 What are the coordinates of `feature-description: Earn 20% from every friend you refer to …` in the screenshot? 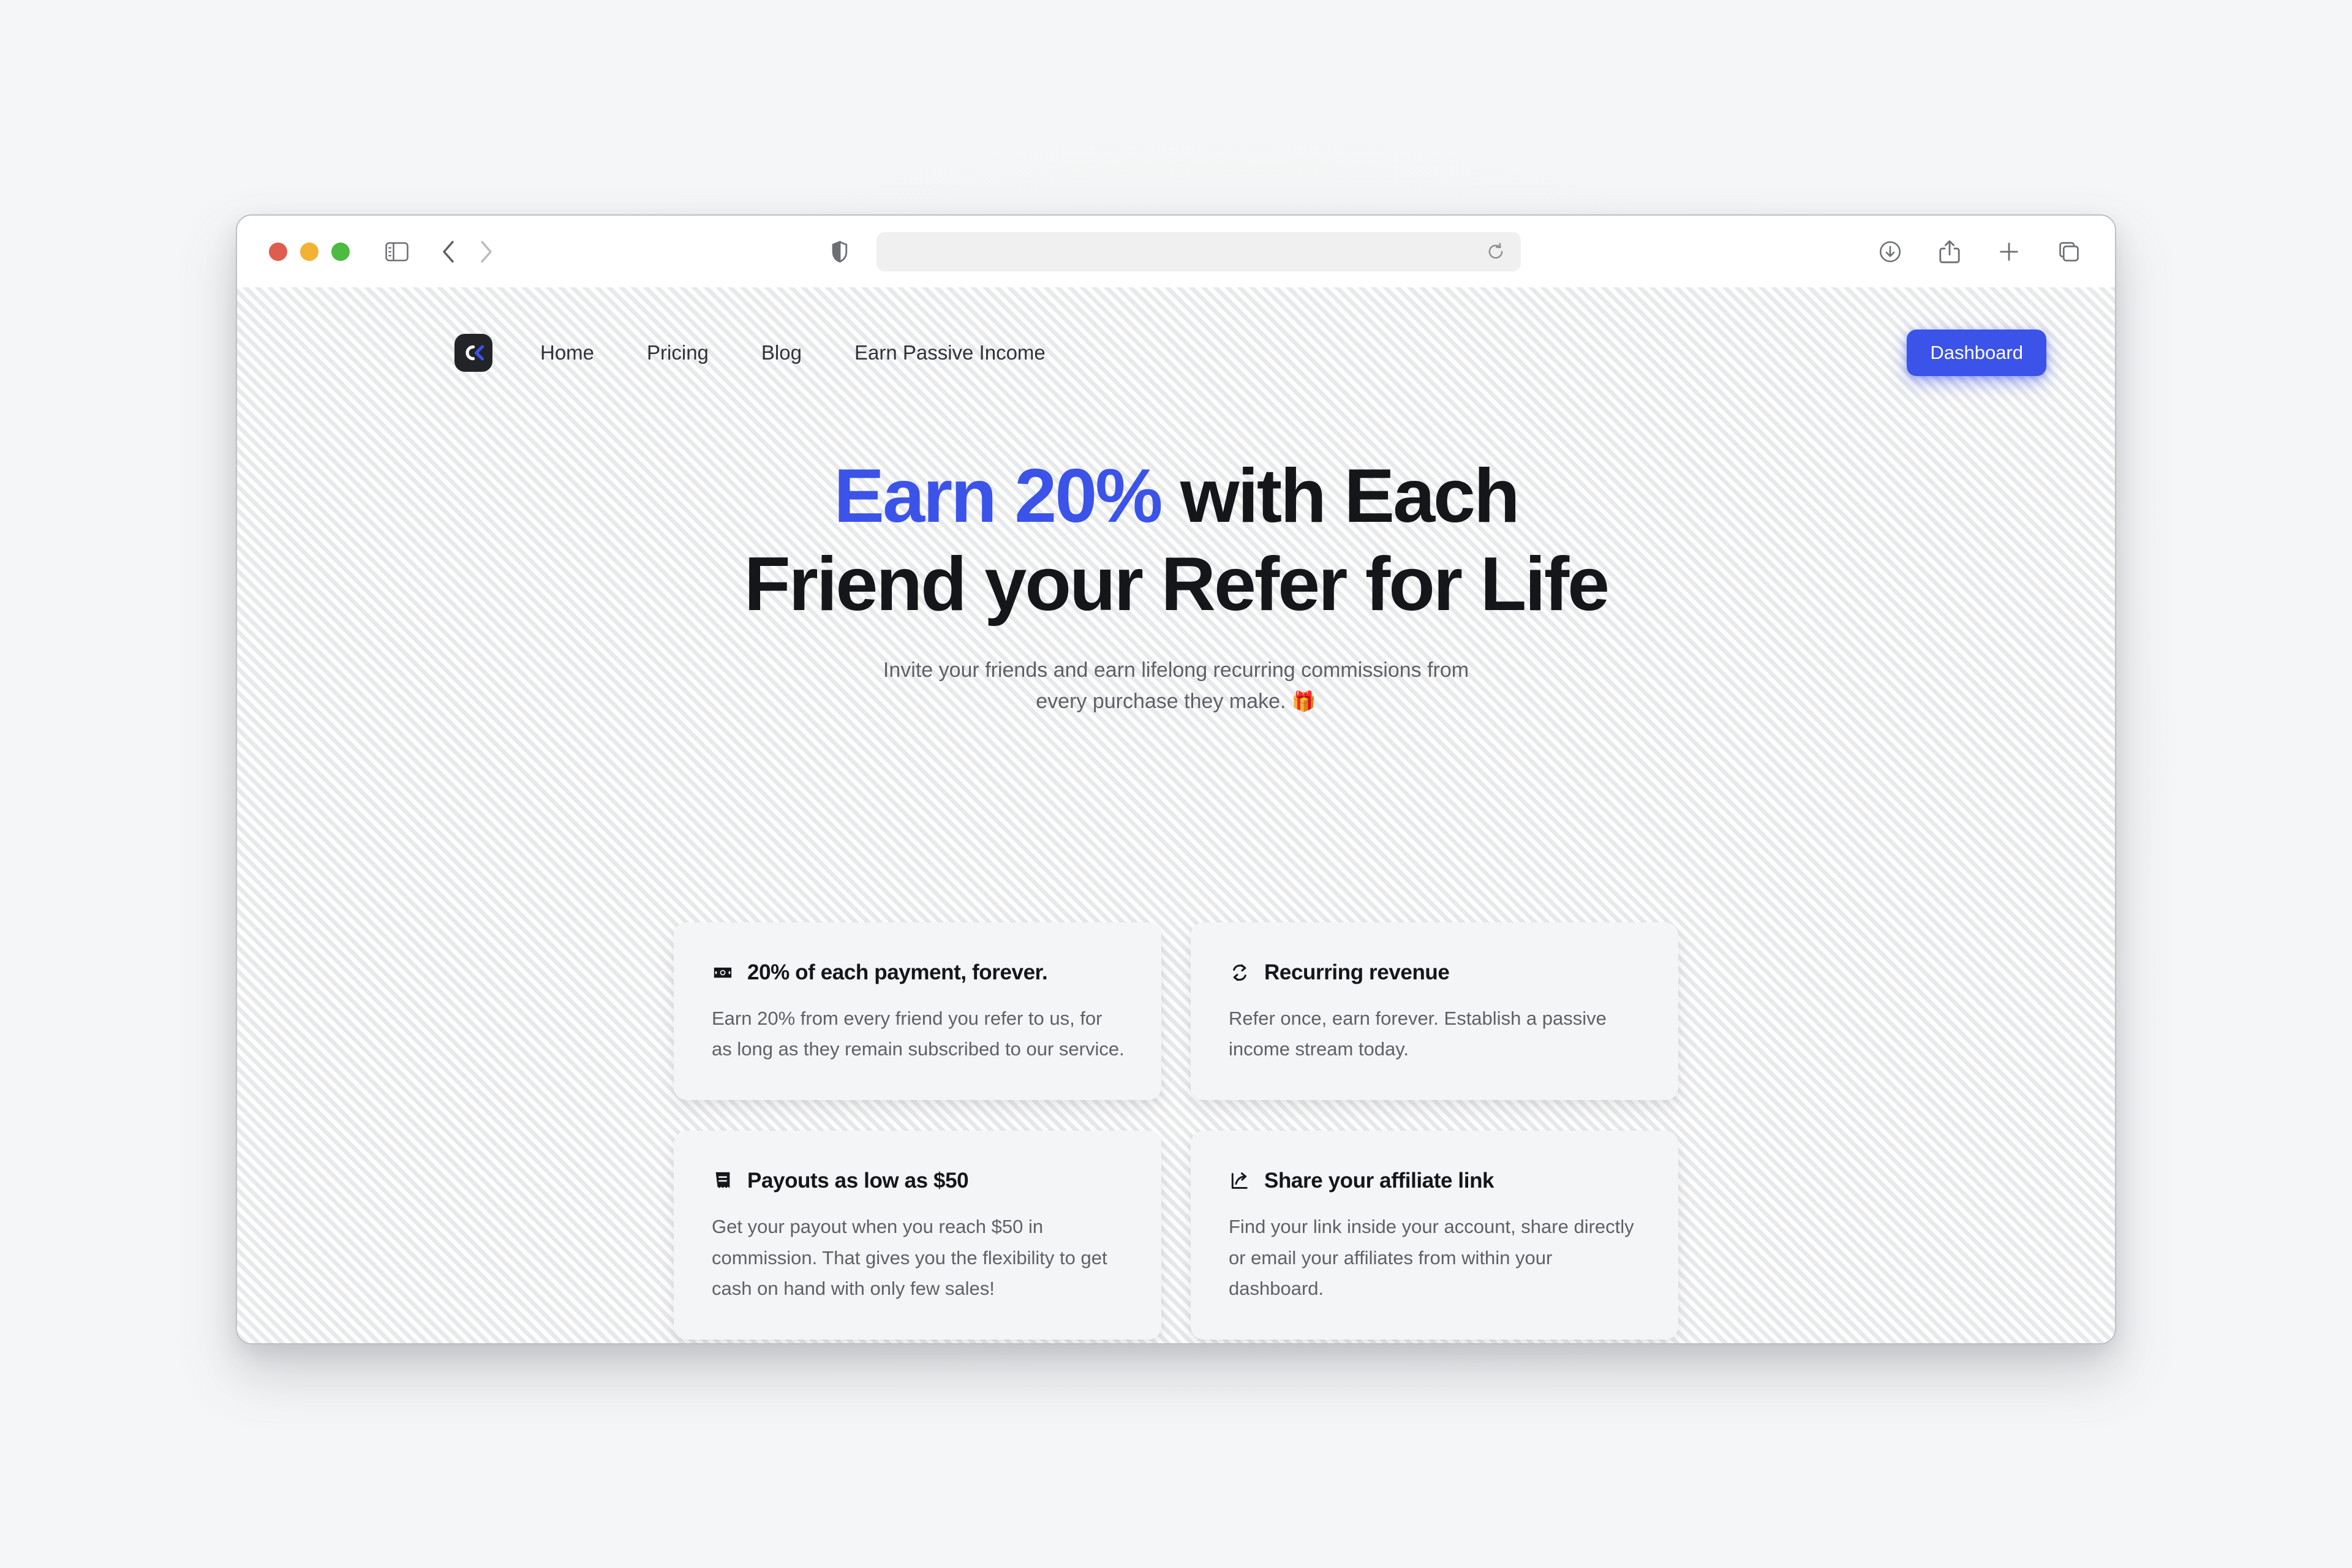 It's located at (919, 1034).